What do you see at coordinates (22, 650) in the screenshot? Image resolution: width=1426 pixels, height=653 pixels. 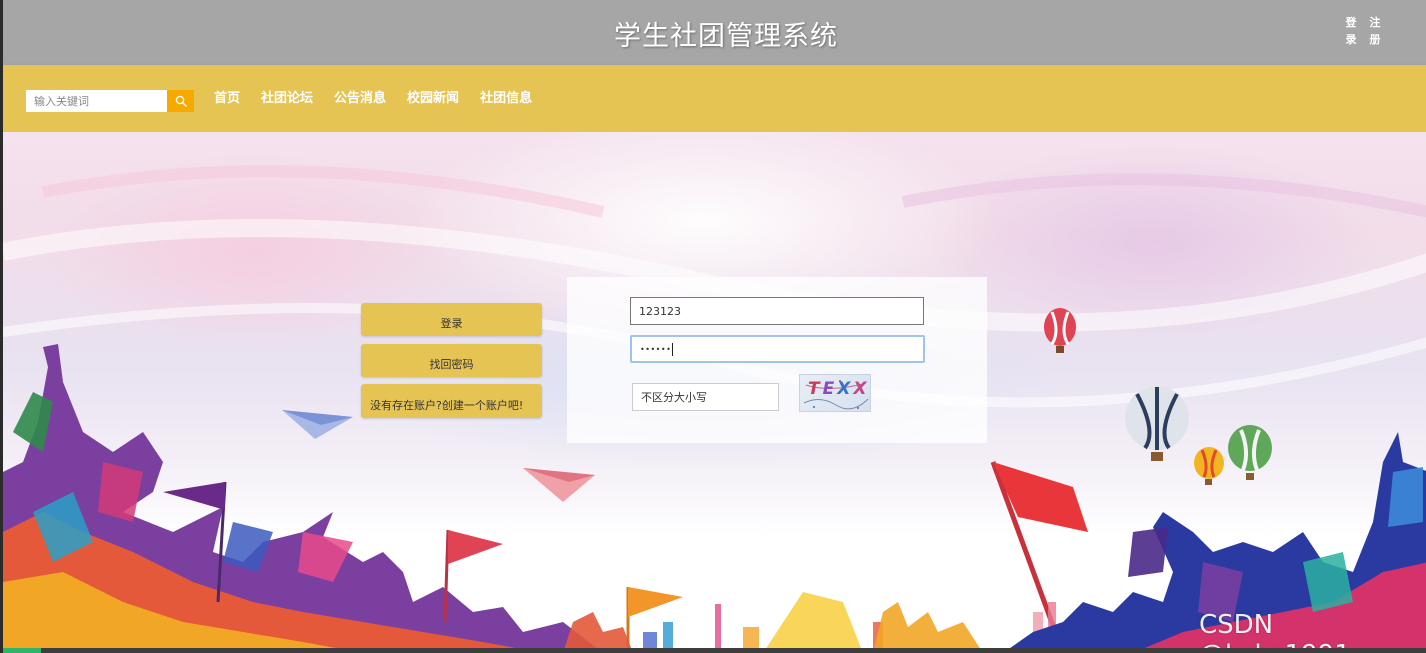 I see `progress-fill` at bounding box center [22, 650].